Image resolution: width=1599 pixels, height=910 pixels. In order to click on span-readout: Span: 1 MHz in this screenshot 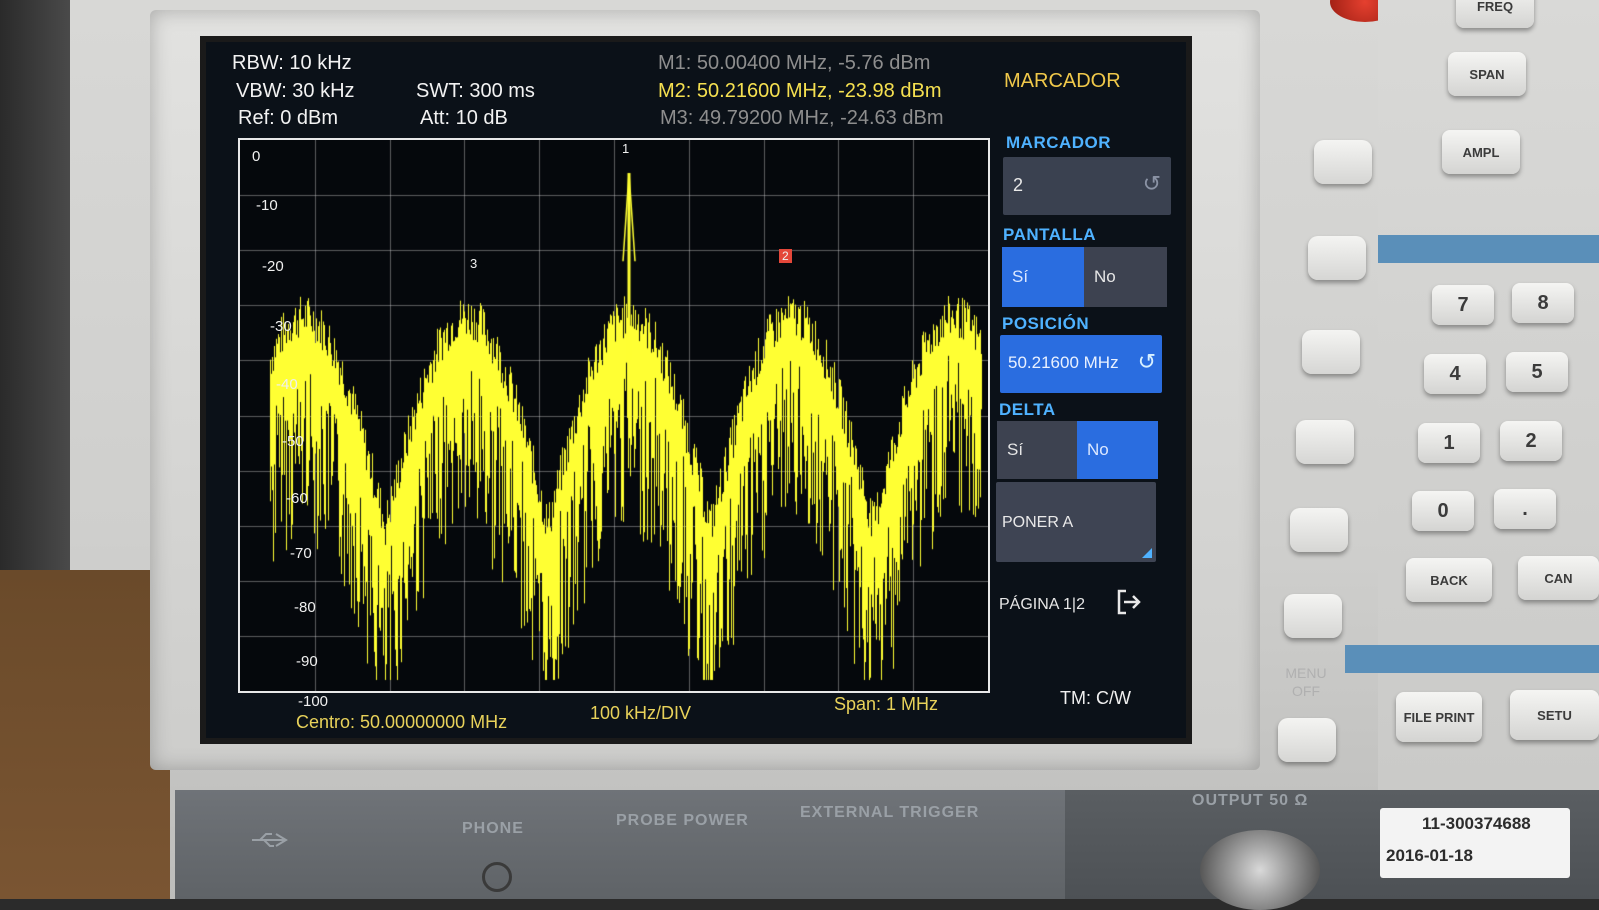, I will do `click(886, 704)`.